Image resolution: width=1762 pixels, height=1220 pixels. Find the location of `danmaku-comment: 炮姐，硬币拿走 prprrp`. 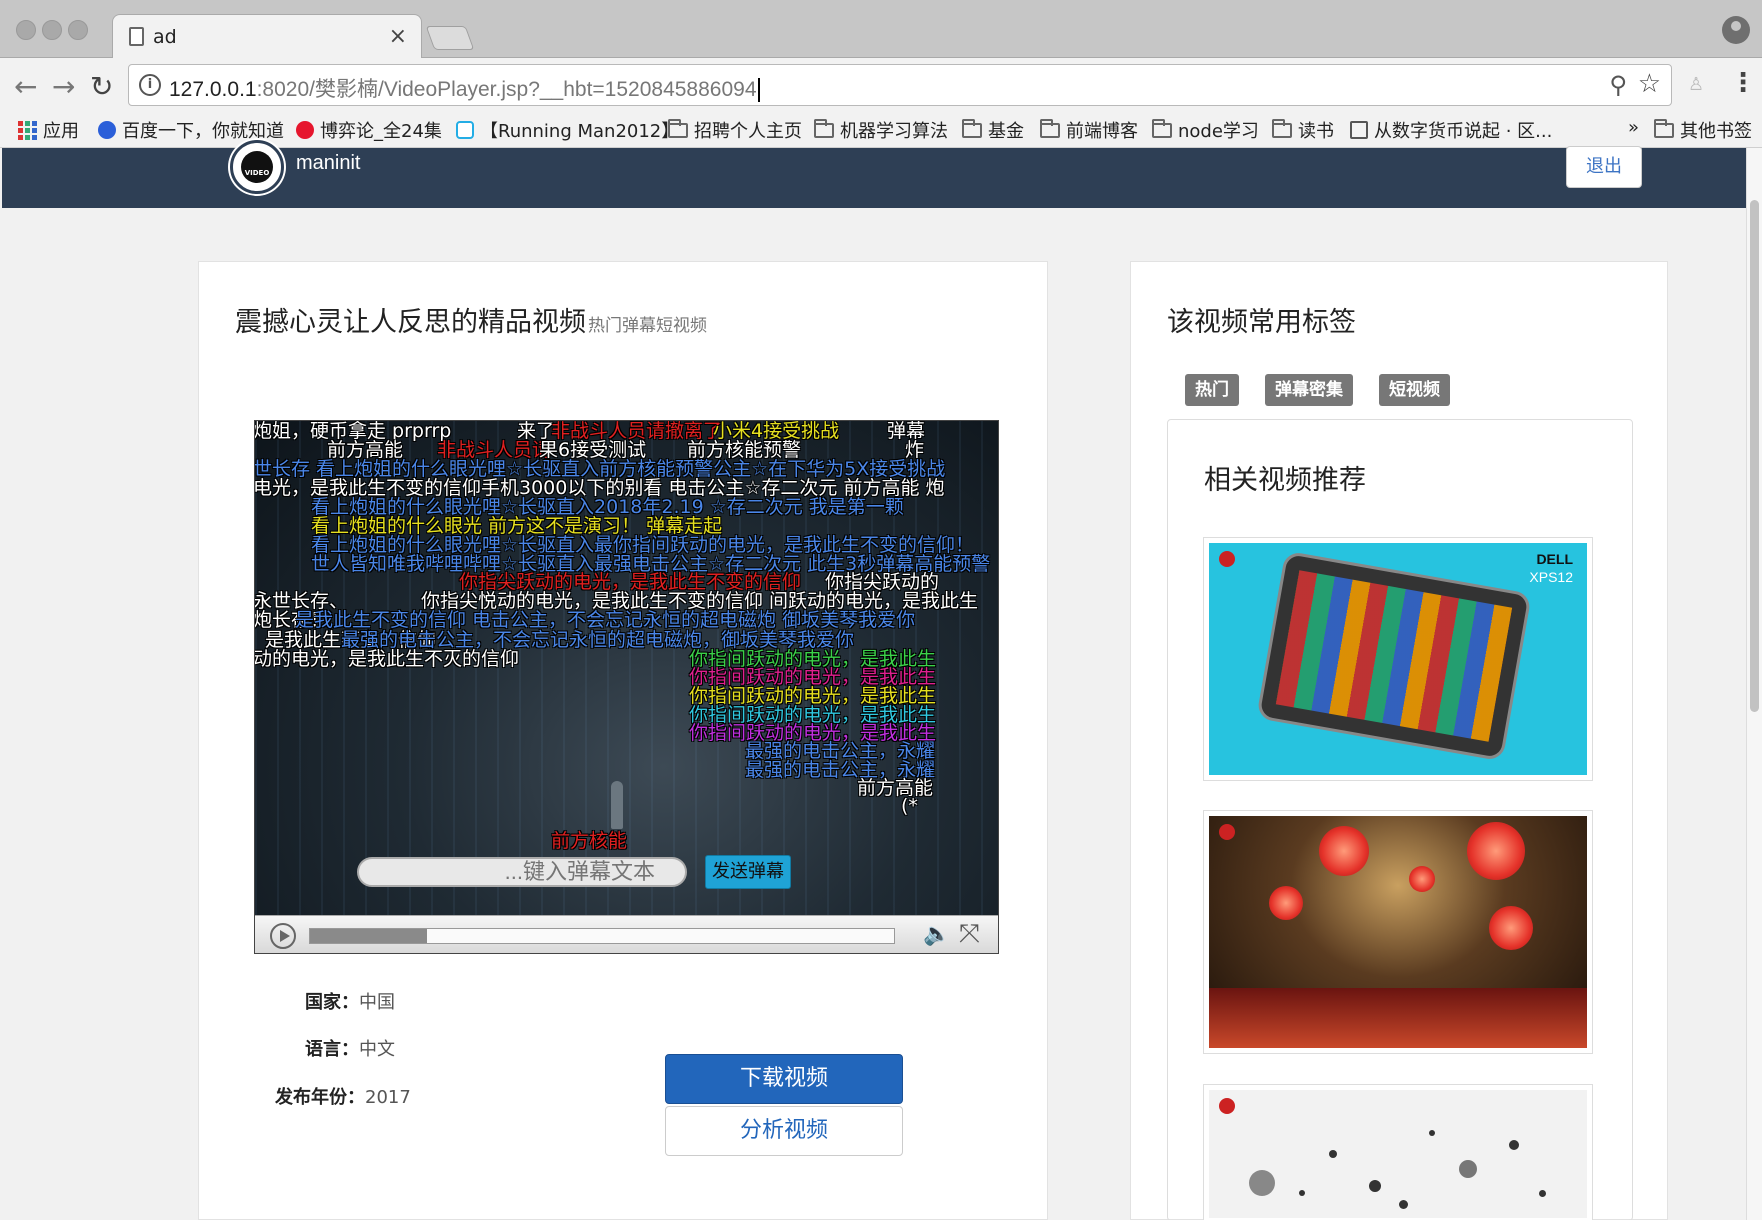

danmaku-comment: 炮姐，硬币拿走 prprrp is located at coordinates (353, 431).